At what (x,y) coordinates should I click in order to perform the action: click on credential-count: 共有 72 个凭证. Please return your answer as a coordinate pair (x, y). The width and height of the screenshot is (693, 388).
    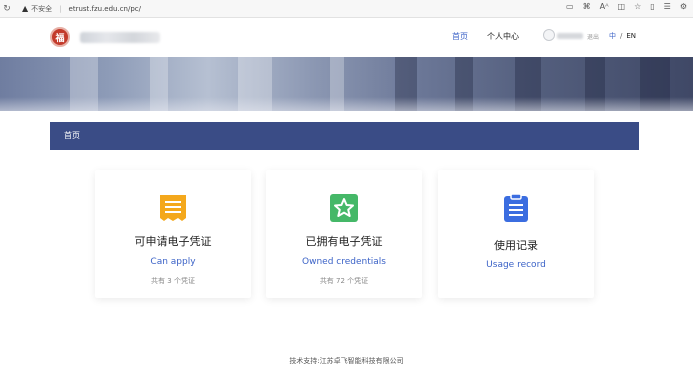
    Looking at the image, I should click on (344, 281).